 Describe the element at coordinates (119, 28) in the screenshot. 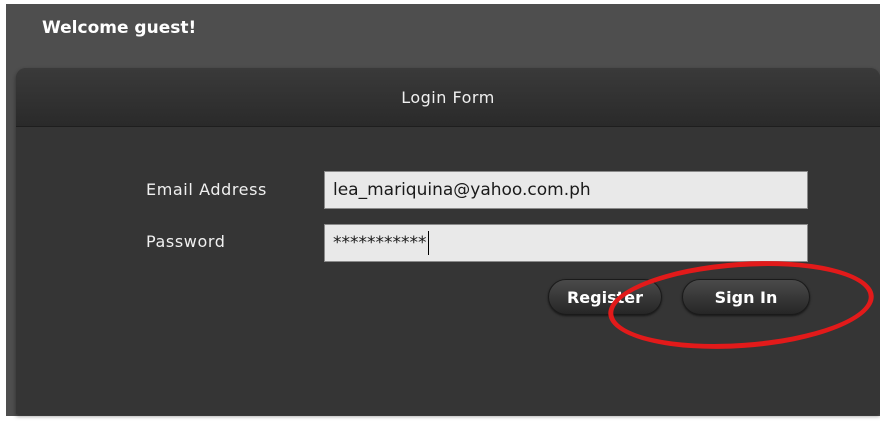

I see `welcome-text: Welcome guest!` at that location.